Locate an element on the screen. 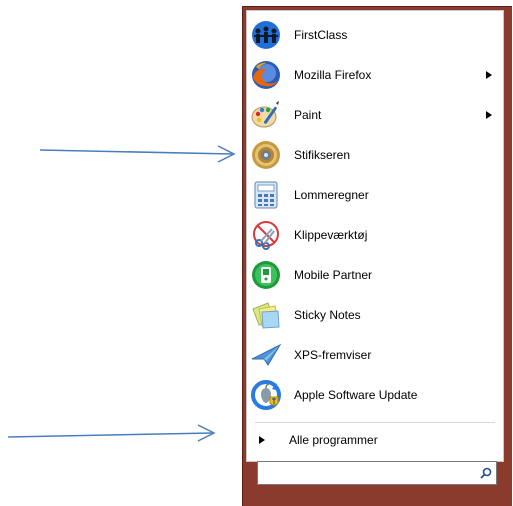 The height and width of the screenshot is (506, 513). program-label: Mobile Partner is located at coordinates (333, 275).